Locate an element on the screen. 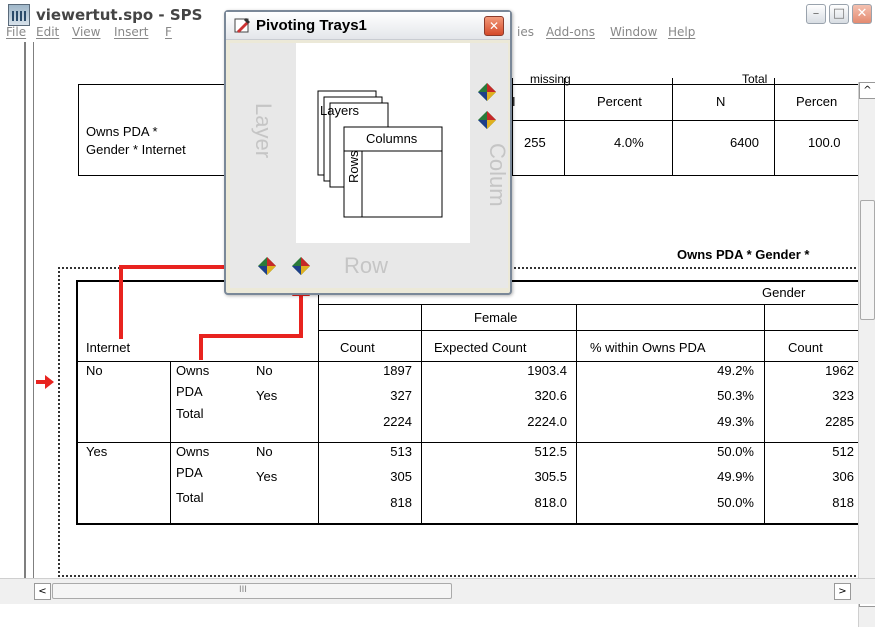 The width and height of the screenshot is (875, 627). cell-count-male: 323 is located at coordinates (843, 395).